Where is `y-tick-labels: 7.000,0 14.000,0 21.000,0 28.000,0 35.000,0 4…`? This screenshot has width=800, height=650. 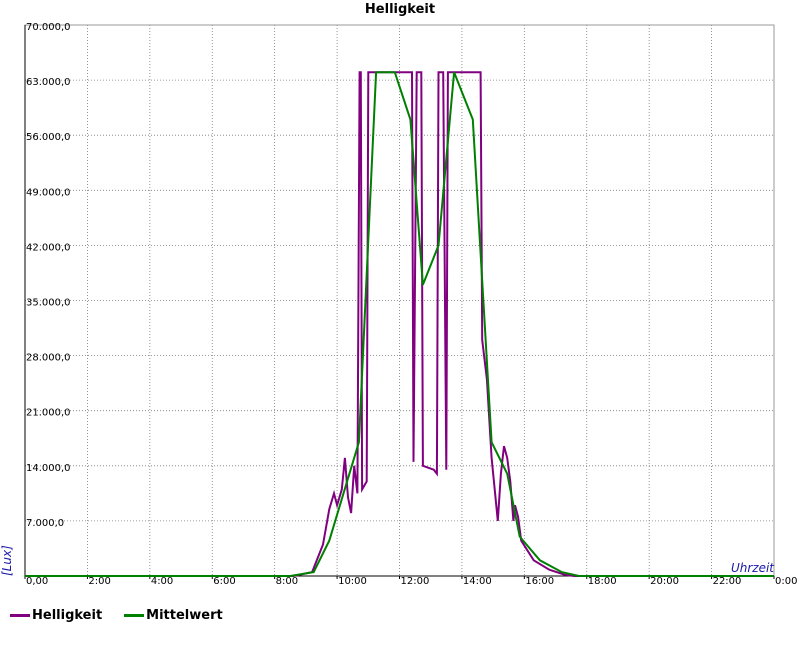 y-tick-labels: 7.000,0 14.000,0 21.000,0 28.000,0 35.000,0 4… is located at coordinates (48, 275).